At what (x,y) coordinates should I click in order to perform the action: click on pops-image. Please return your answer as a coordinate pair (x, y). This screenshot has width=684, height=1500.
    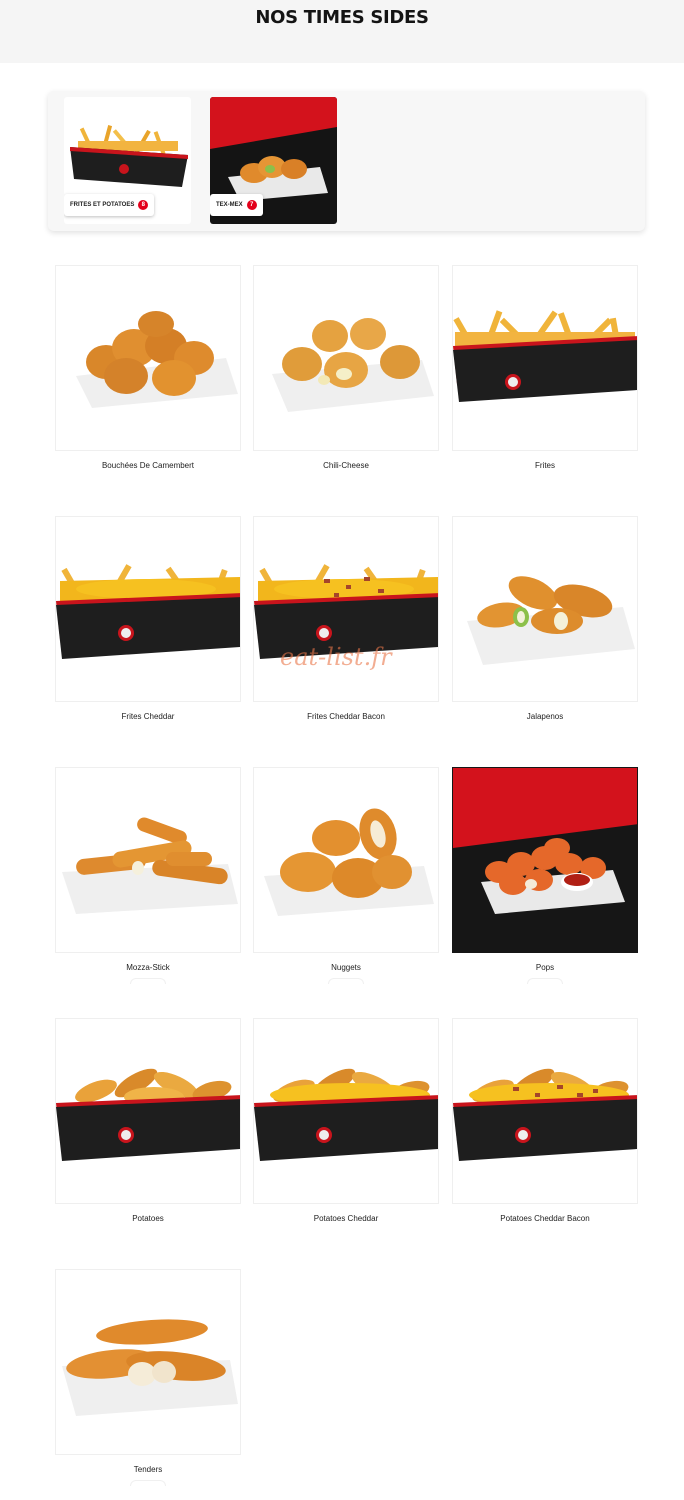
    Looking at the image, I should click on (545, 841).